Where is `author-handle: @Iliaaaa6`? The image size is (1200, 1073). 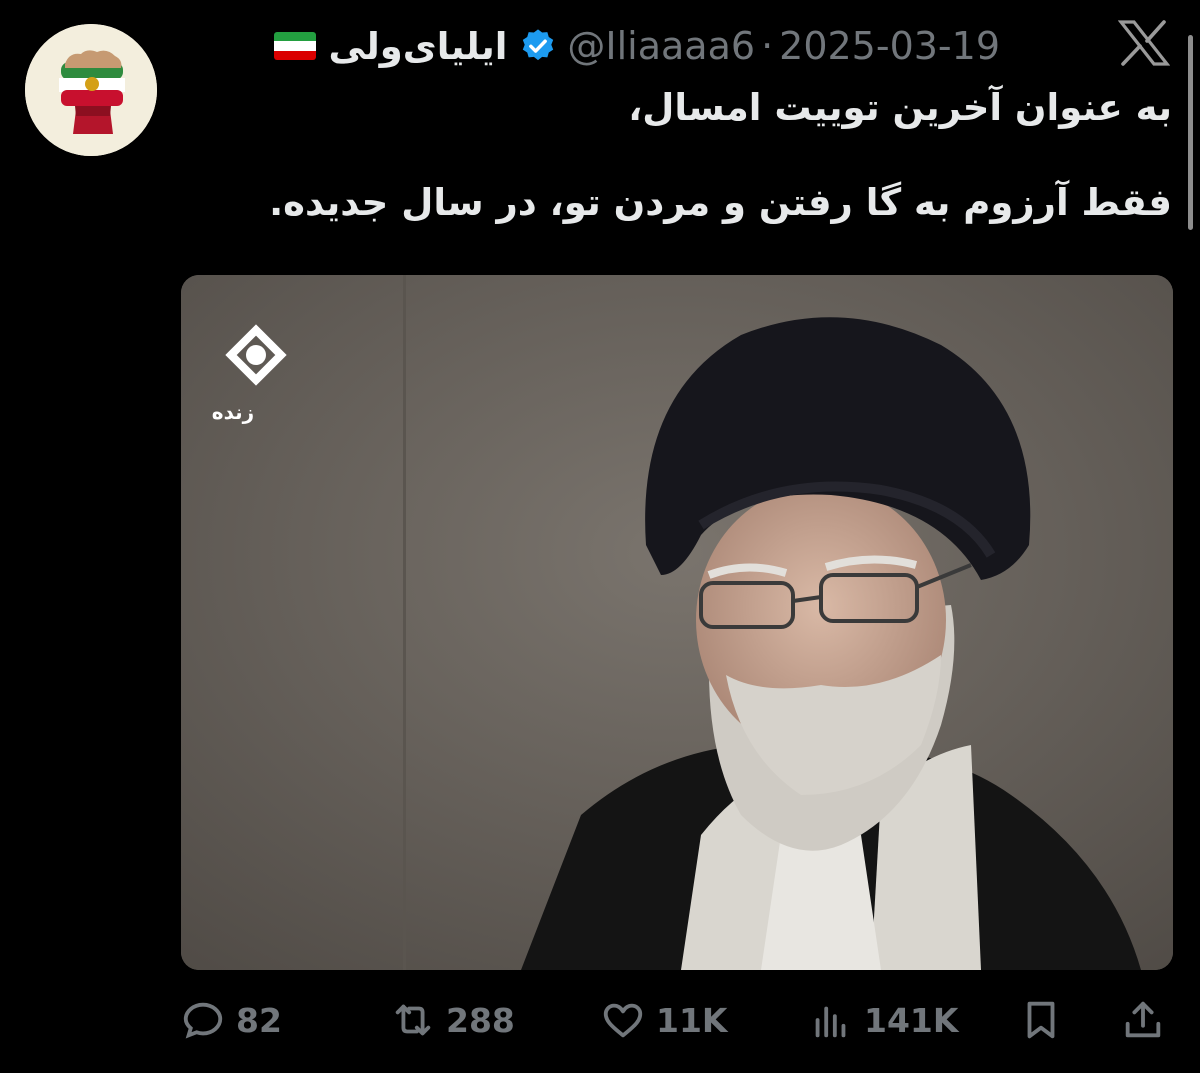 author-handle: @Iliaaaa6 is located at coordinates (661, 46).